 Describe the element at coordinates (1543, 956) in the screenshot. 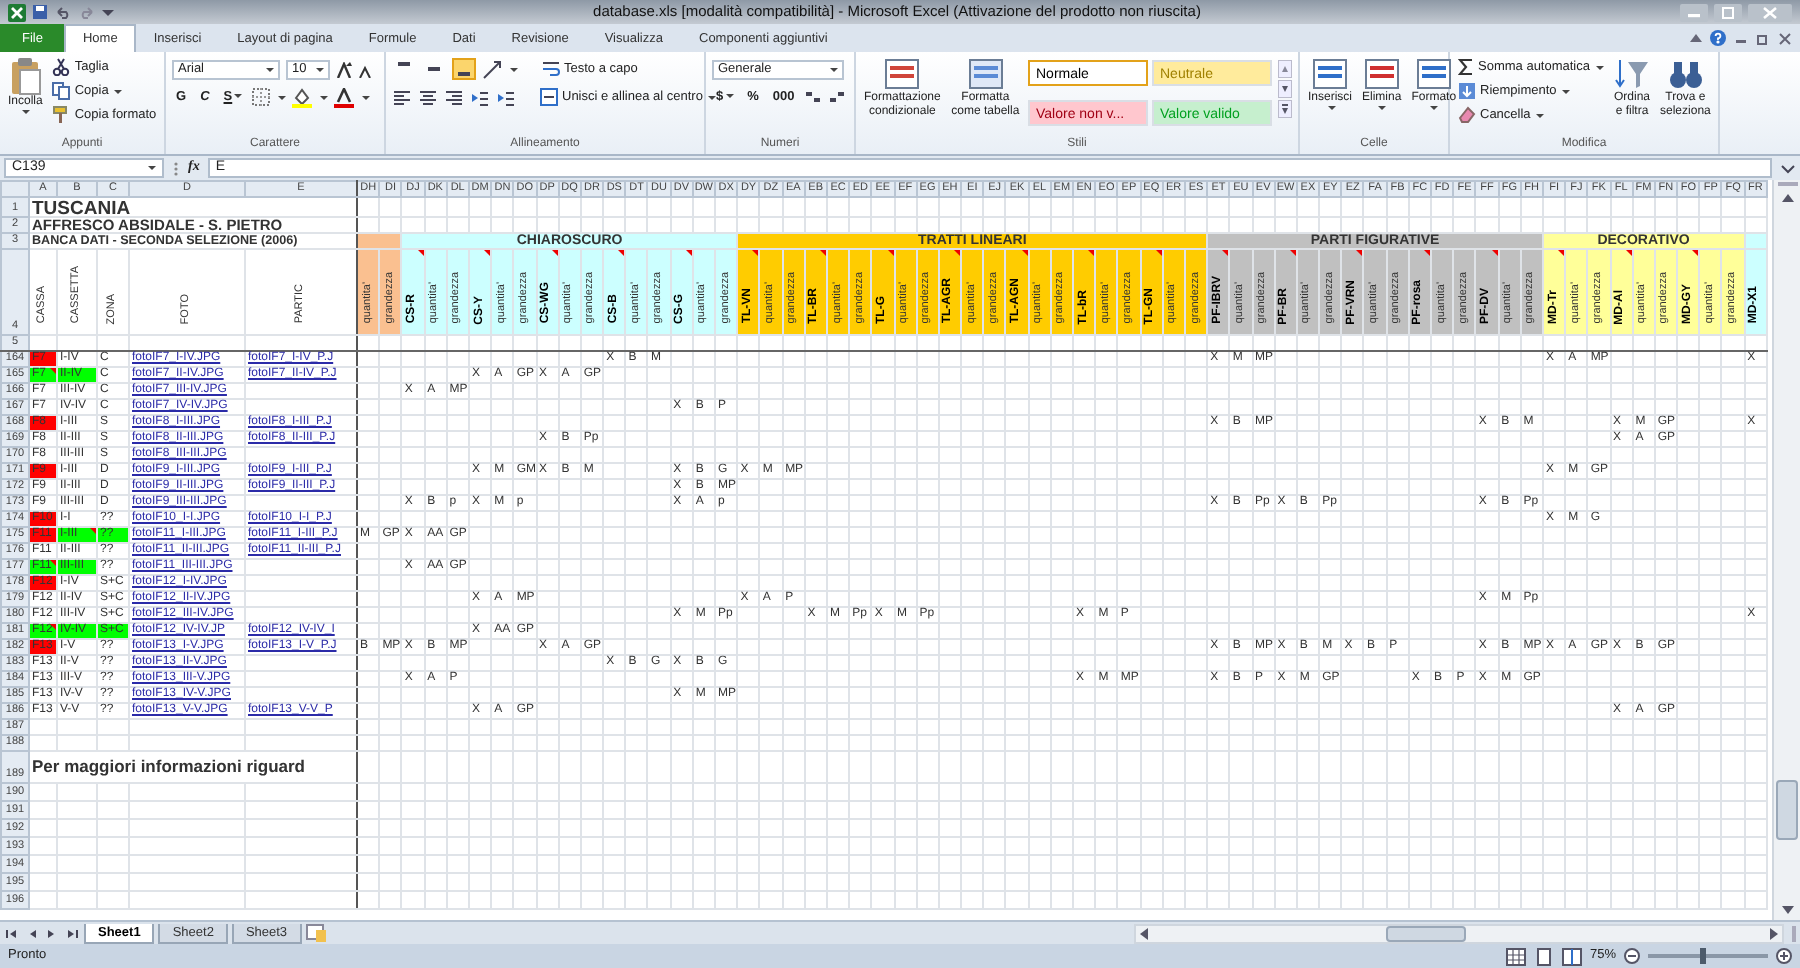

I see `page-layout-icon` at that location.